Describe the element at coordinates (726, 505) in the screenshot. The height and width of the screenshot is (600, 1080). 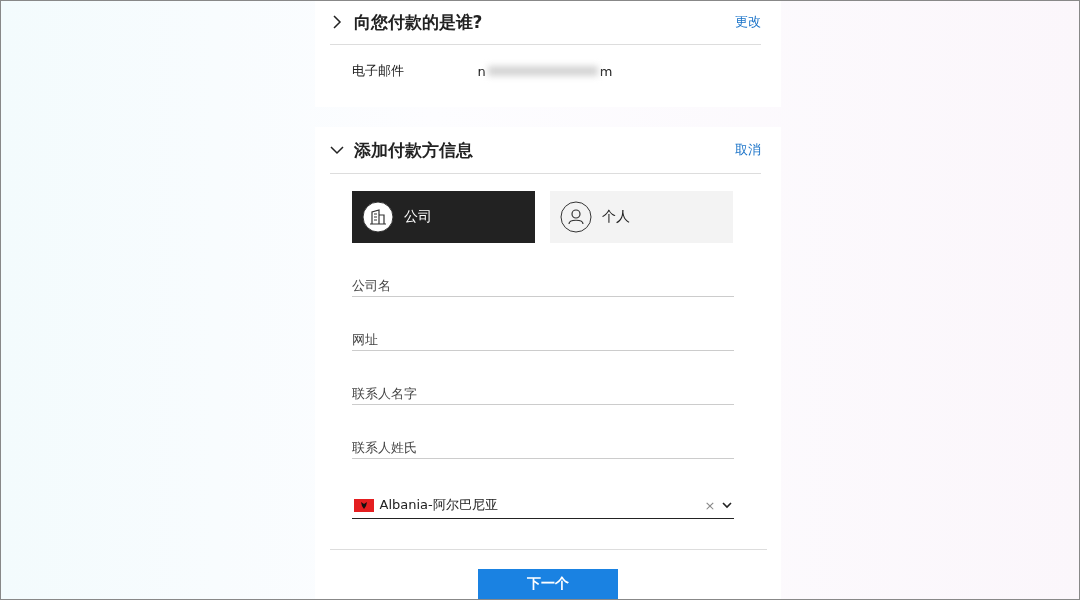
I see `caret-icon` at that location.